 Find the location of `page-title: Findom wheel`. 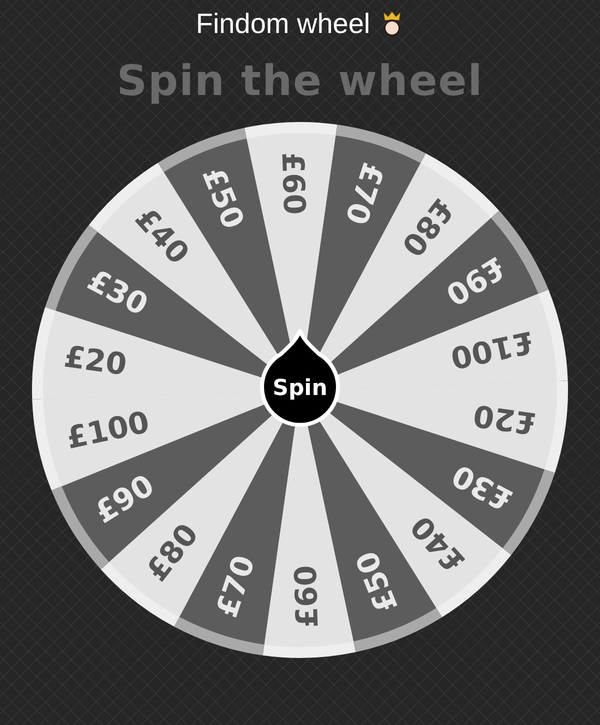

page-title: Findom wheel is located at coordinates (283, 24).